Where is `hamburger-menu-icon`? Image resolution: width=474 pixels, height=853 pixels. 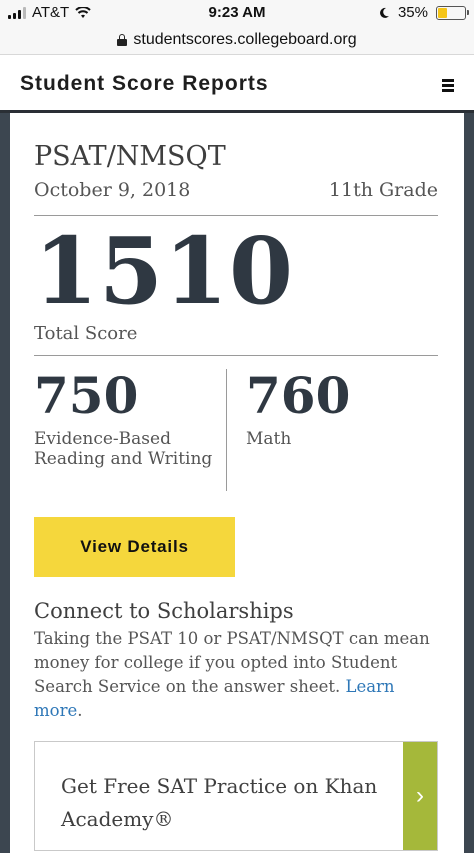
hamburger-menu-icon is located at coordinates (448, 85).